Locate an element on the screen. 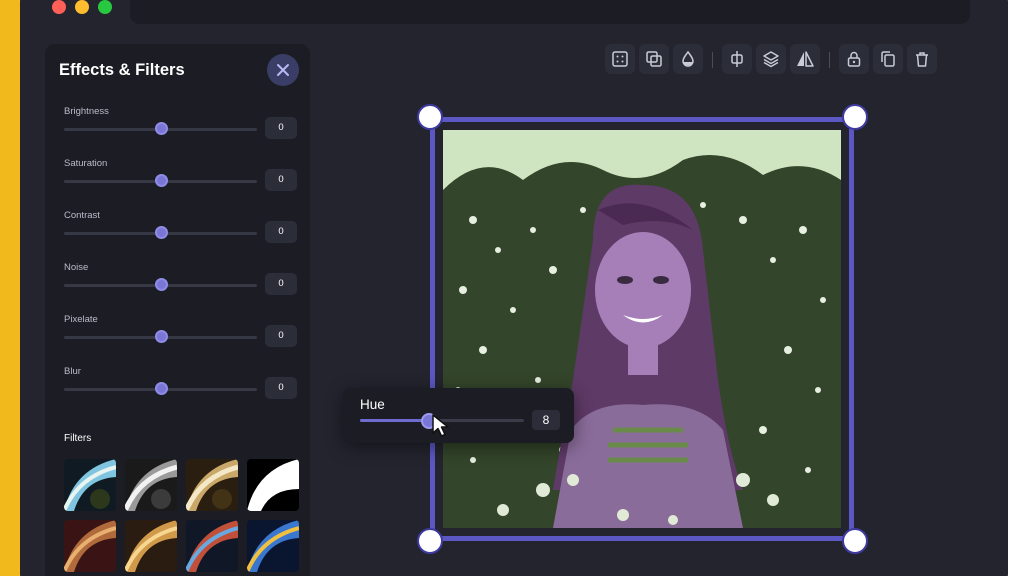 This screenshot has width=1024, height=576. close-icon is located at coordinates (283, 70).